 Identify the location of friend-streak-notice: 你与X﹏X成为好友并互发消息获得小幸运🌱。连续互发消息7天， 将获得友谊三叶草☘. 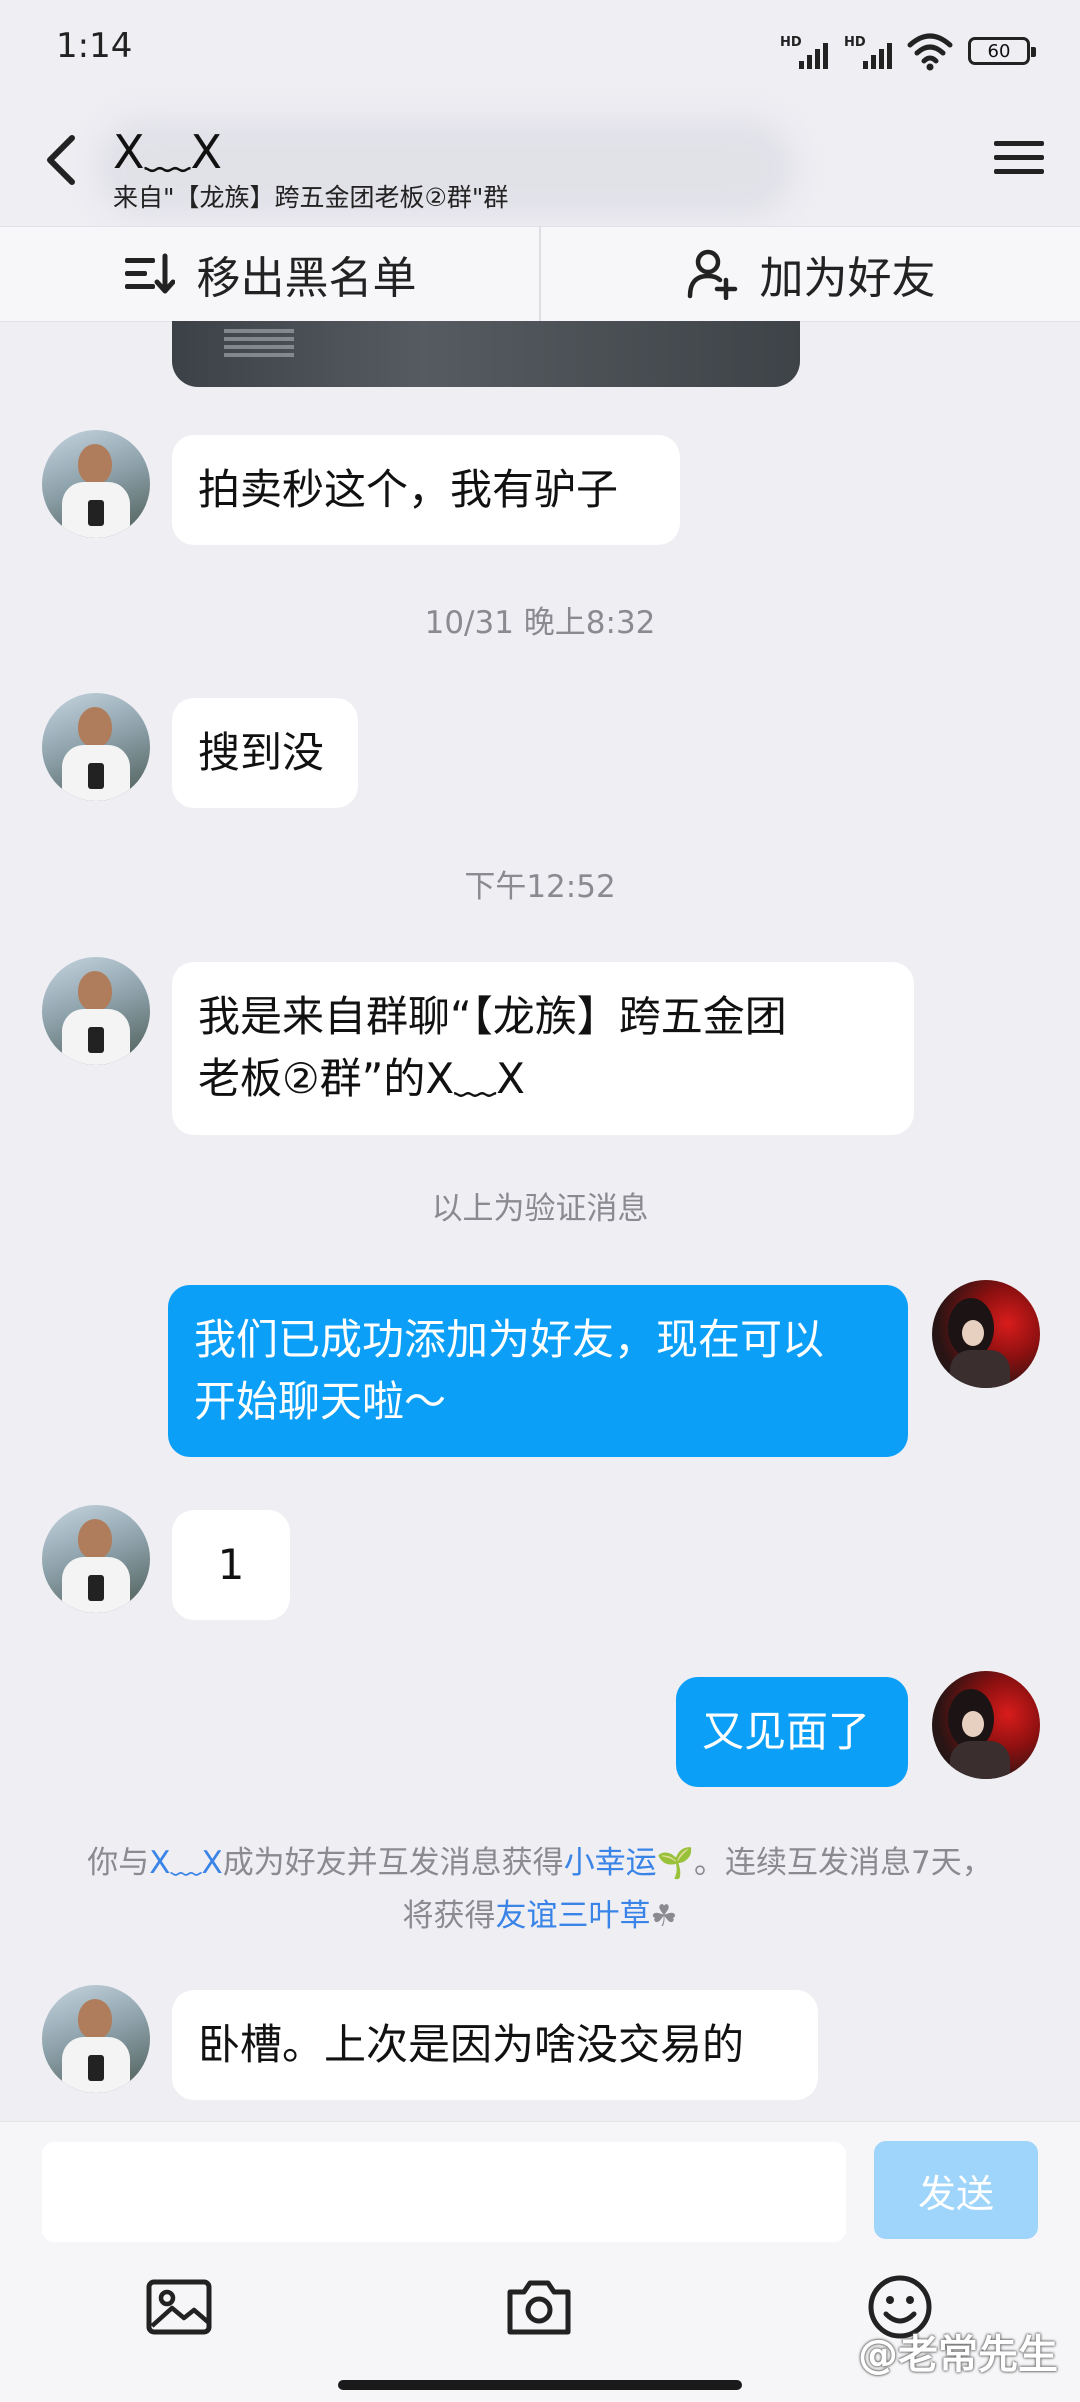
(540, 1890).